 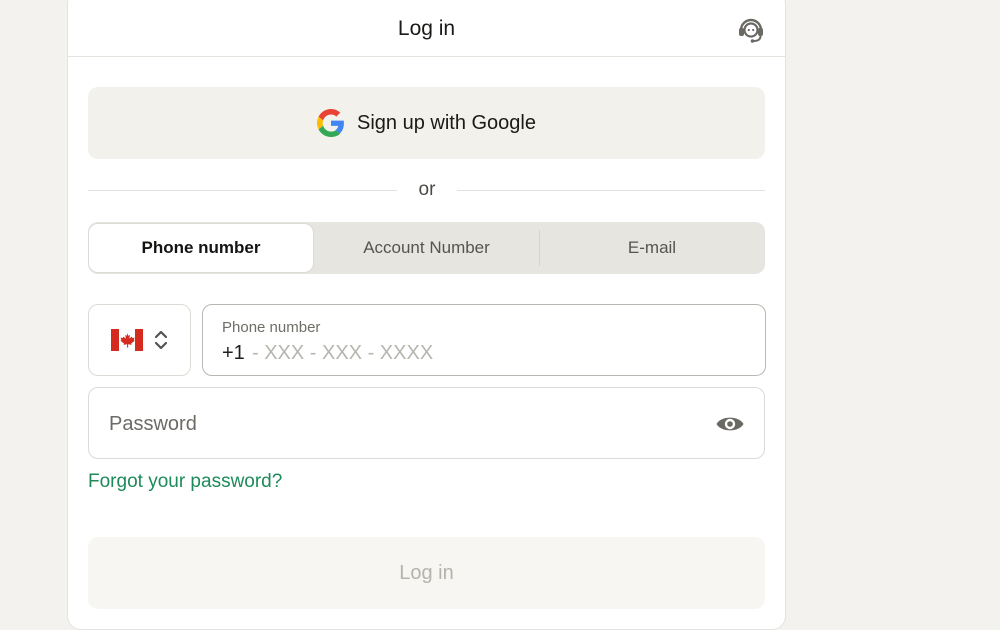 What do you see at coordinates (611, 190) in the screenshot?
I see `divider-line-right` at bounding box center [611, 190].